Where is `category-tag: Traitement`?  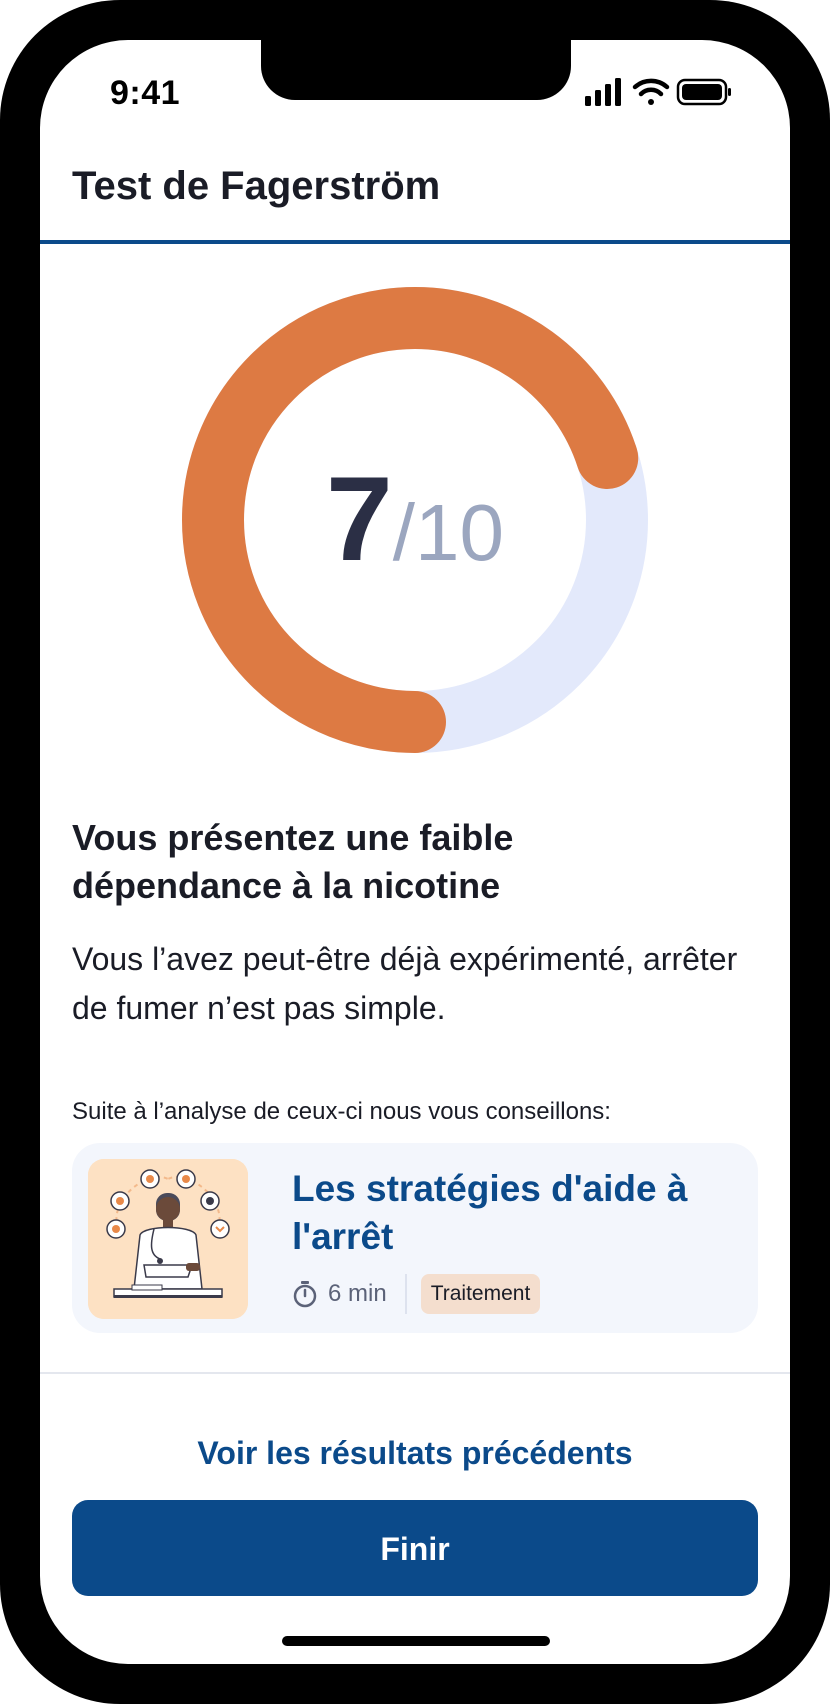 category-tag: Traitement is located at coordinates (480, 1294).